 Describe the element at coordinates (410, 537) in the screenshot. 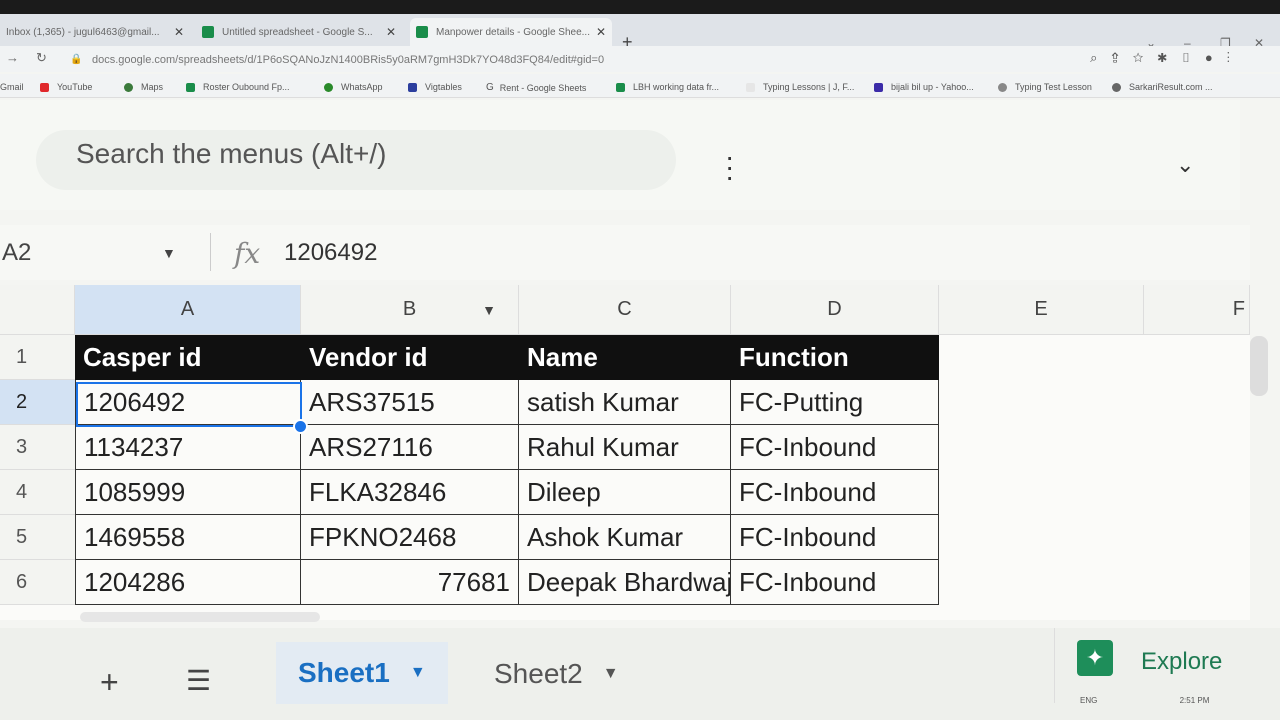

I see `table-cell: FPKNO2468` at that location.